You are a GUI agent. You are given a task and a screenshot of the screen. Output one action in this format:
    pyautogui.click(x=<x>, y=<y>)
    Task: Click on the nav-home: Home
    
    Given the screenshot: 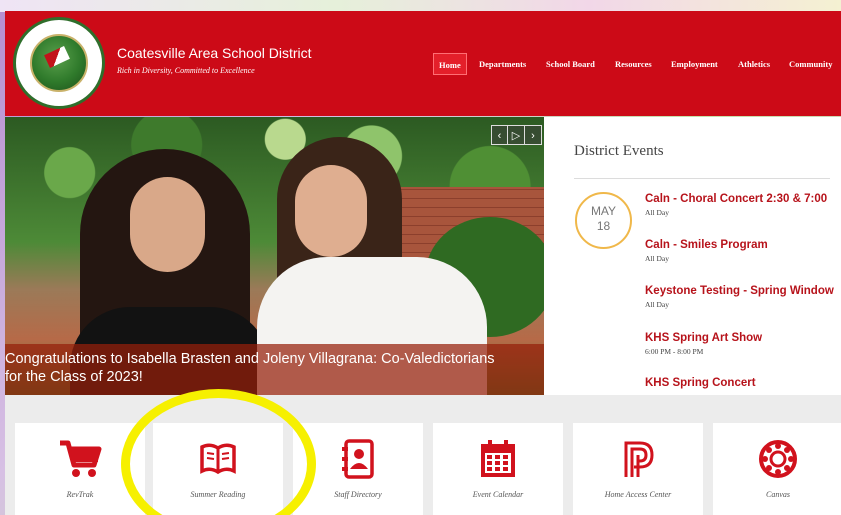 What is the action you would take?
    pyautogui.click(x=450, y=64)
    